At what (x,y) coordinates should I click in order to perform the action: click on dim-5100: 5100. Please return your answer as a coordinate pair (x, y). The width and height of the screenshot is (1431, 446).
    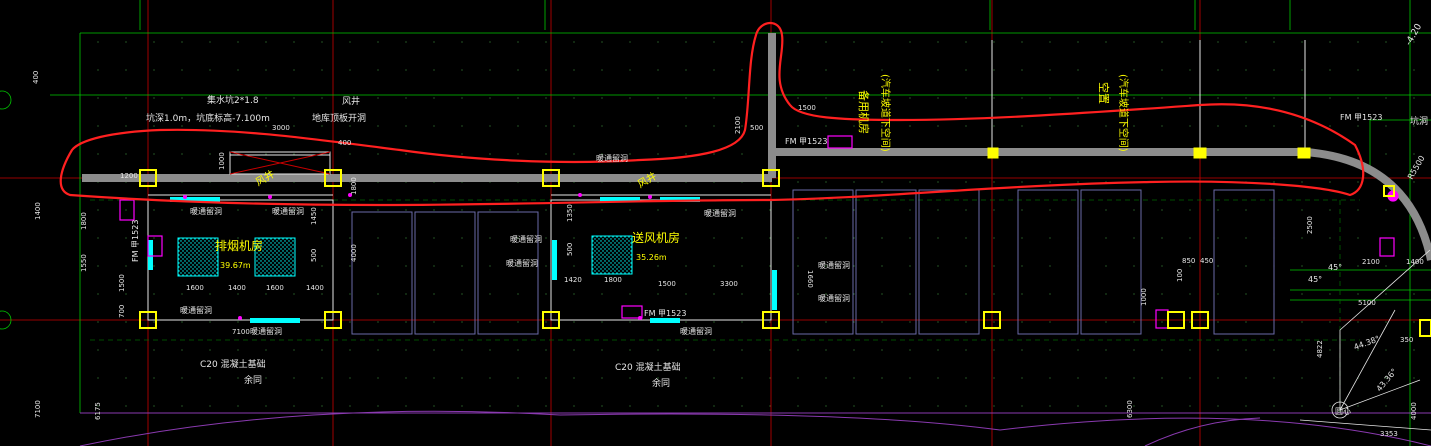
    Looking at the image, I should click on (1367, 303).